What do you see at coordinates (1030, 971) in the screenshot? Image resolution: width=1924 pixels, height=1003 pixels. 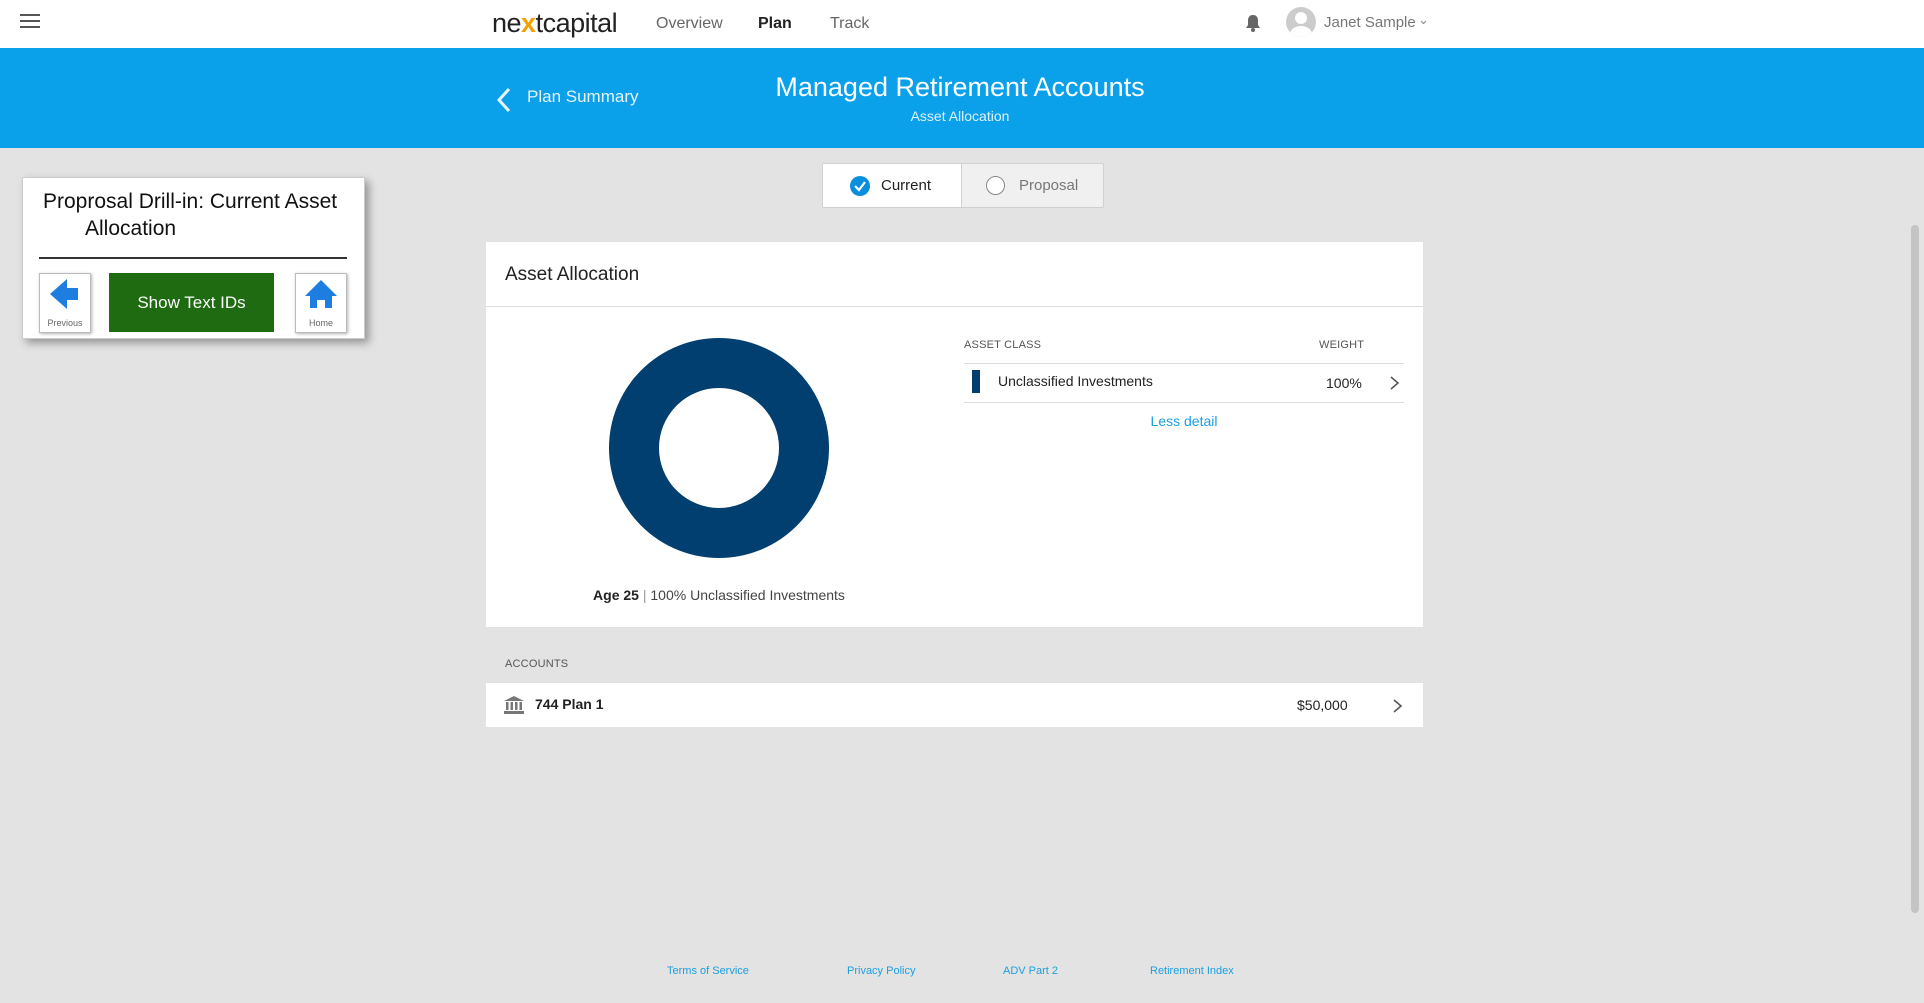 I see `footer-adv-part-2: ADV Part 2` at bounding box center [1030, 971].